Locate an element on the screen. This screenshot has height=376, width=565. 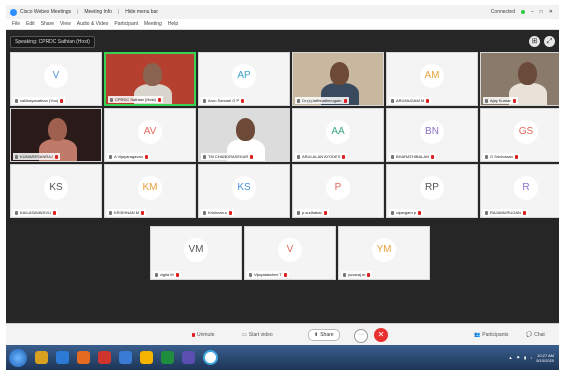
participant-name: vigila M is located at coordinates (167, 274).